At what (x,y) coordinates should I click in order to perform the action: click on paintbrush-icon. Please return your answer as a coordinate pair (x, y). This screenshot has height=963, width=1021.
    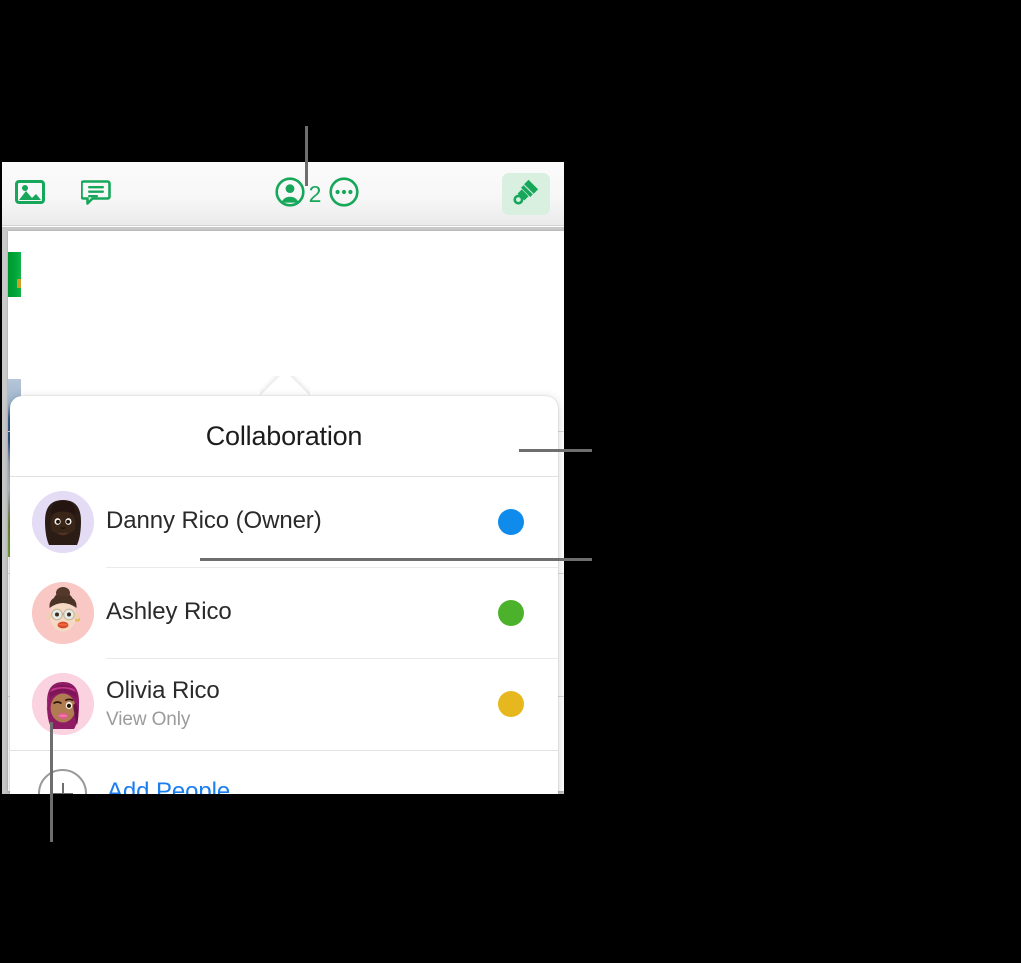
    Looking at the image, I should click on (526, 194).